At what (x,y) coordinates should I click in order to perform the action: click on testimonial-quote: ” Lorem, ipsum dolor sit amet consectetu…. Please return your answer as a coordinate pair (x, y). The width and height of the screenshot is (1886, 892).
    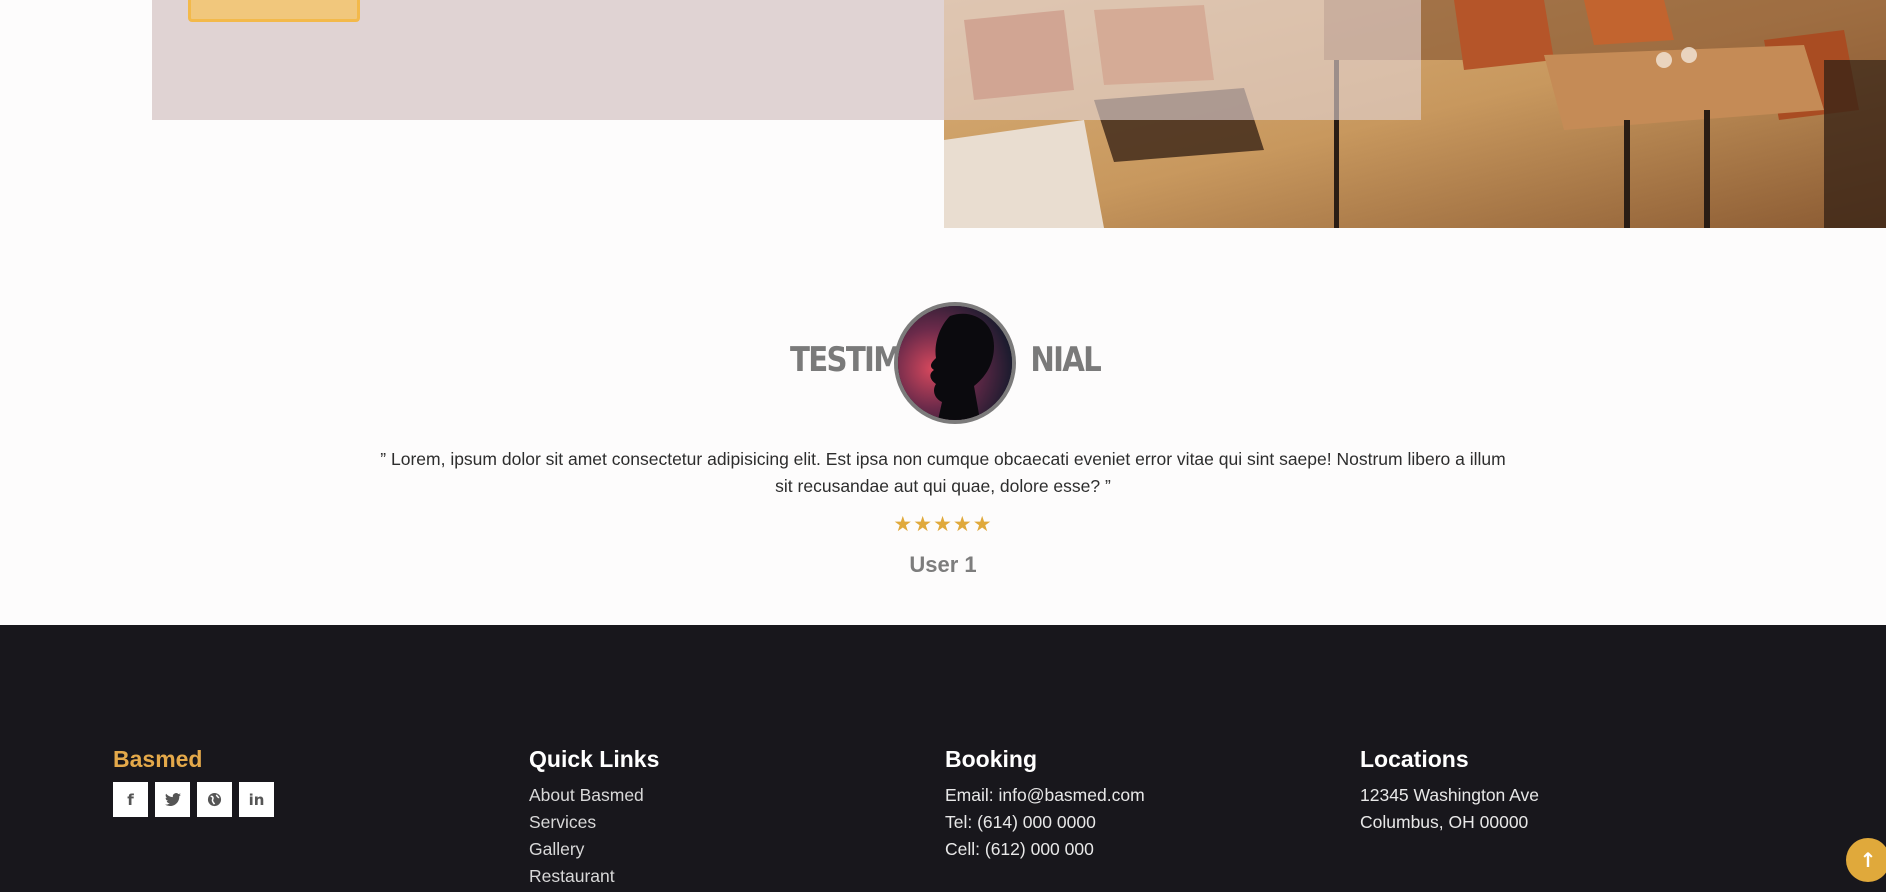
    Looking at the image, I should click on (943, 472).